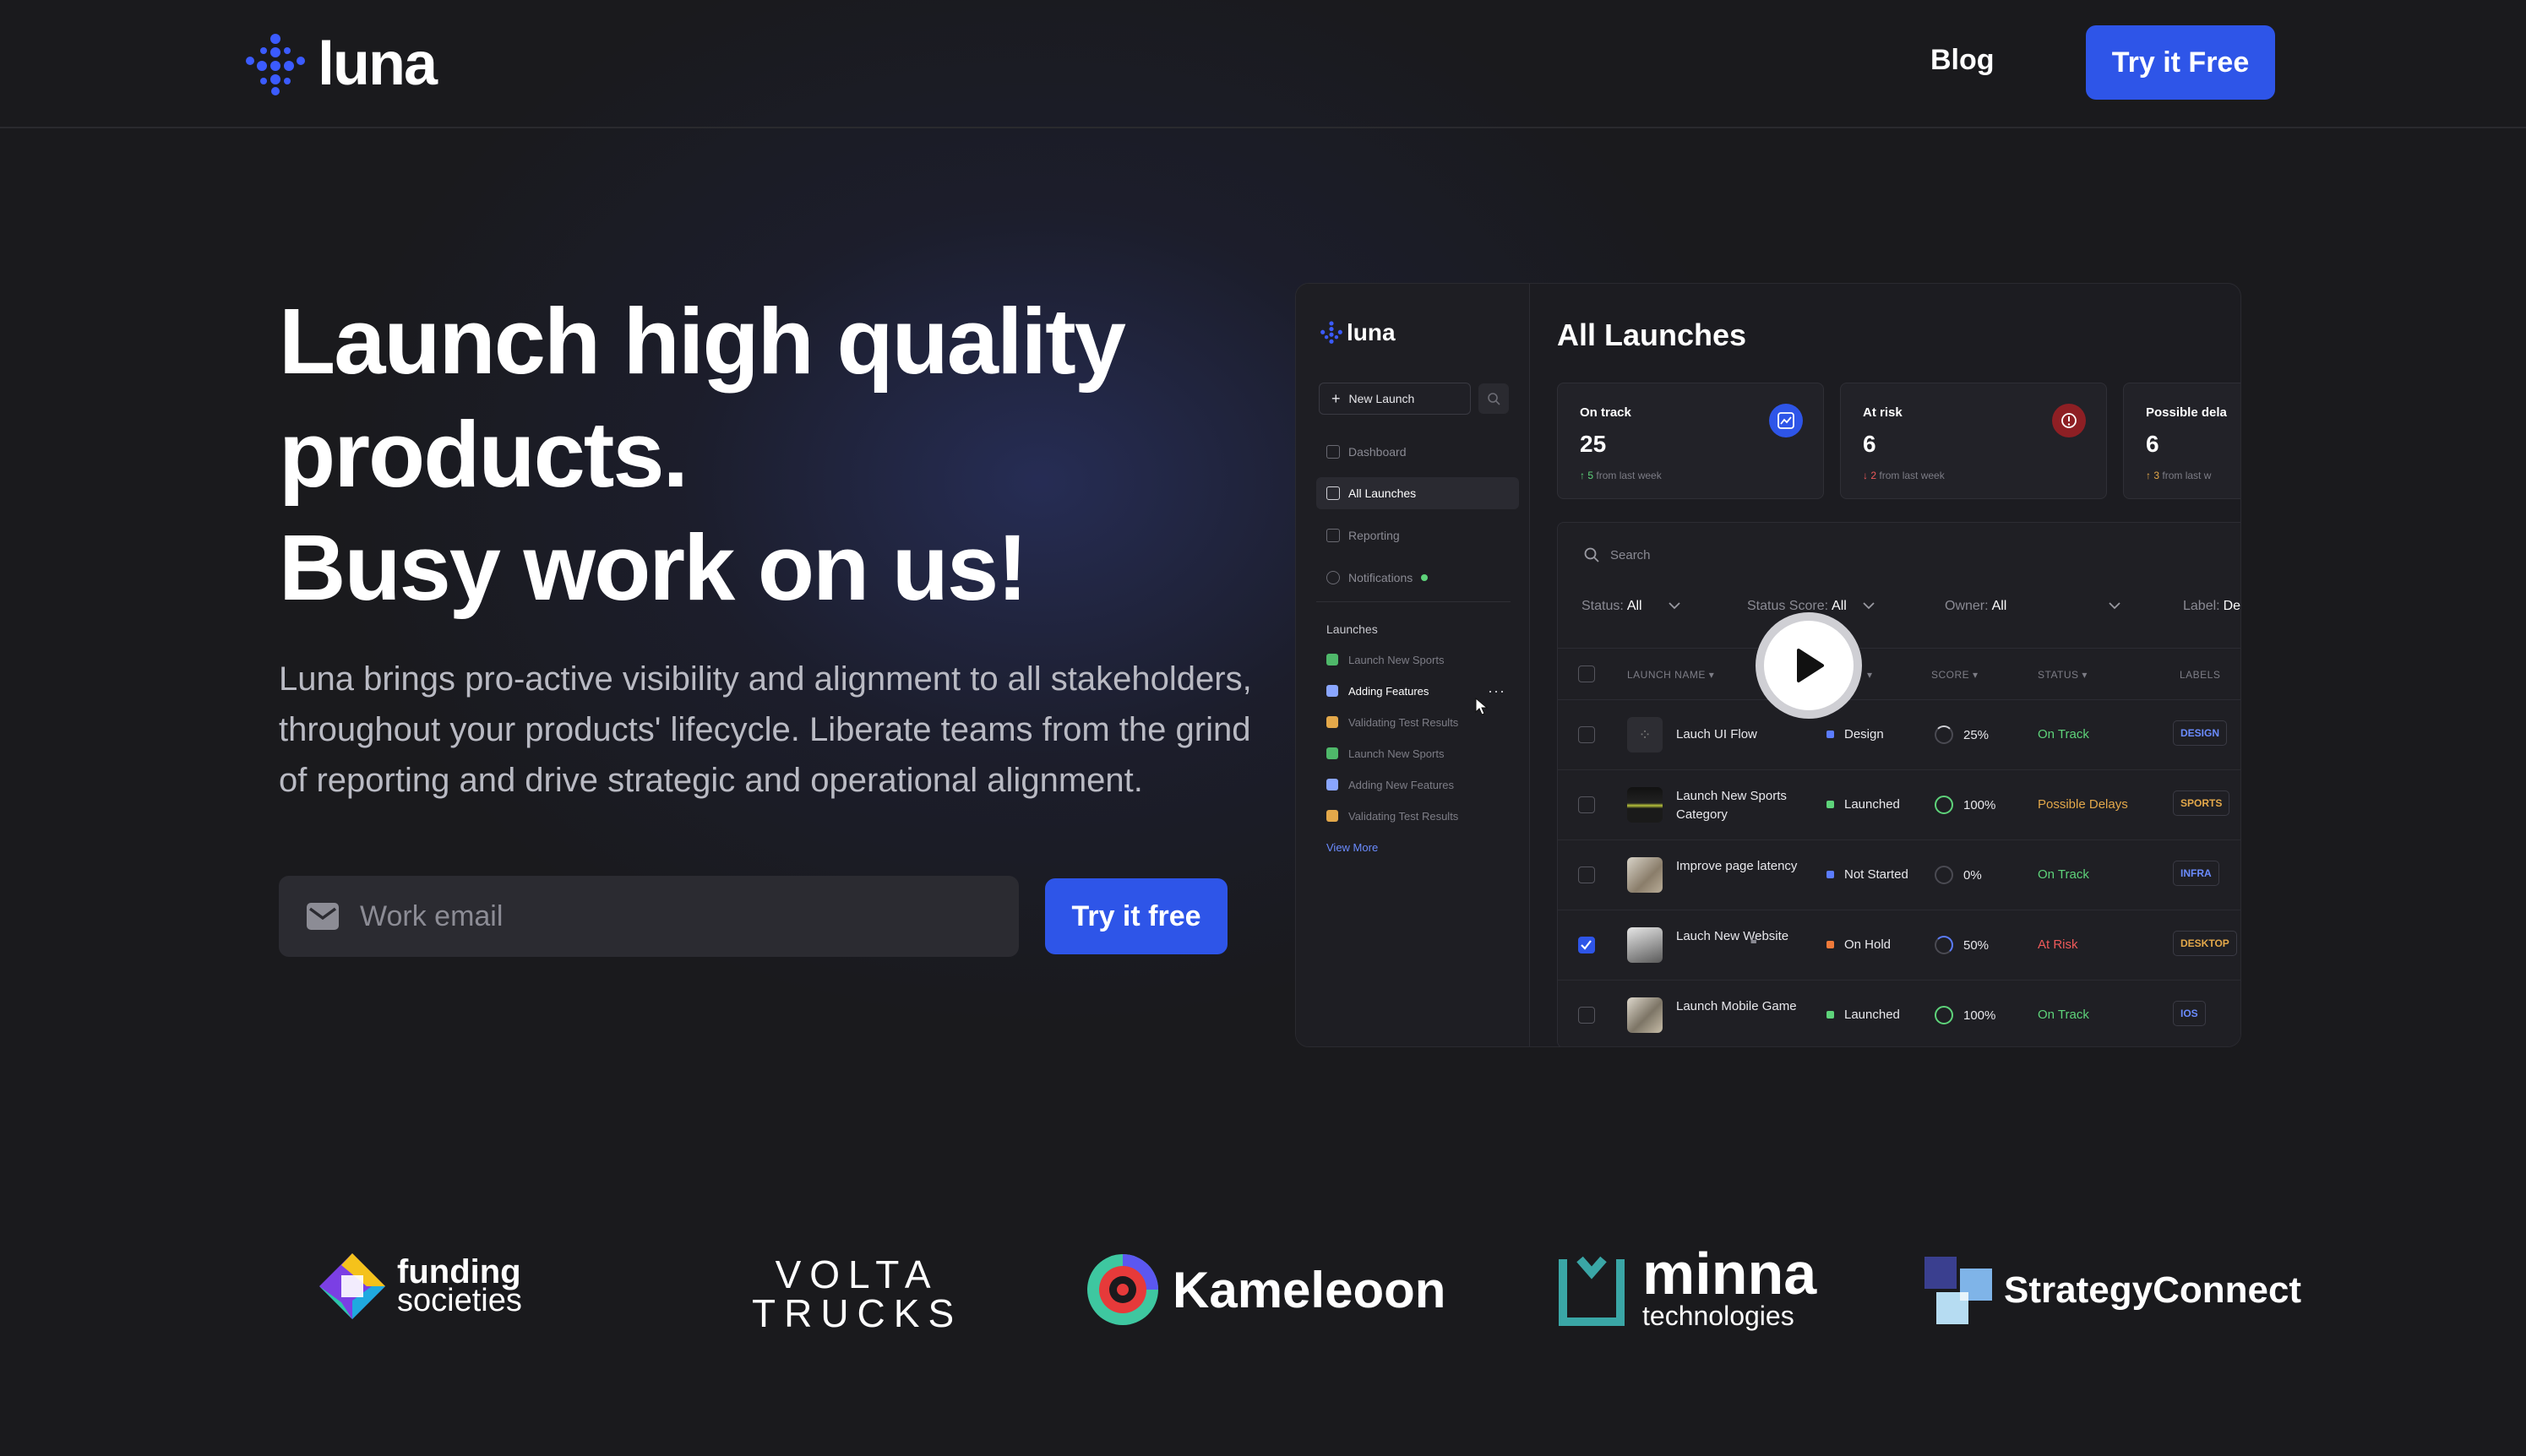 The image size is (2526, 1456). Describe the element at coordinates (1395, 399) in the screenshot. I see `new-launch-button: + New Launch` at that location.